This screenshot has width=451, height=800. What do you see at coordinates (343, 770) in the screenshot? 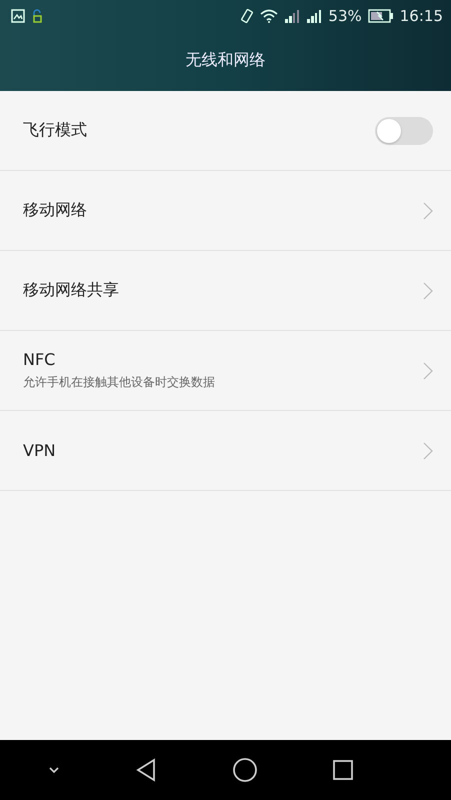
I see `recents-icon` at bounding box center [343, 770].